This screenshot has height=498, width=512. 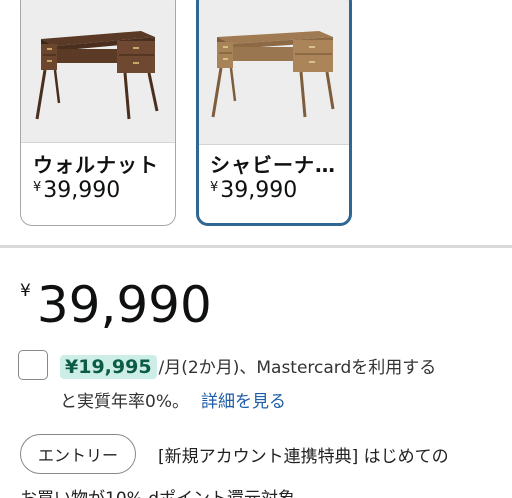 What do you see at coordinates (33, 365) in the screenshot?
I see `installment-checkbox` at bounding box center [33, 365].